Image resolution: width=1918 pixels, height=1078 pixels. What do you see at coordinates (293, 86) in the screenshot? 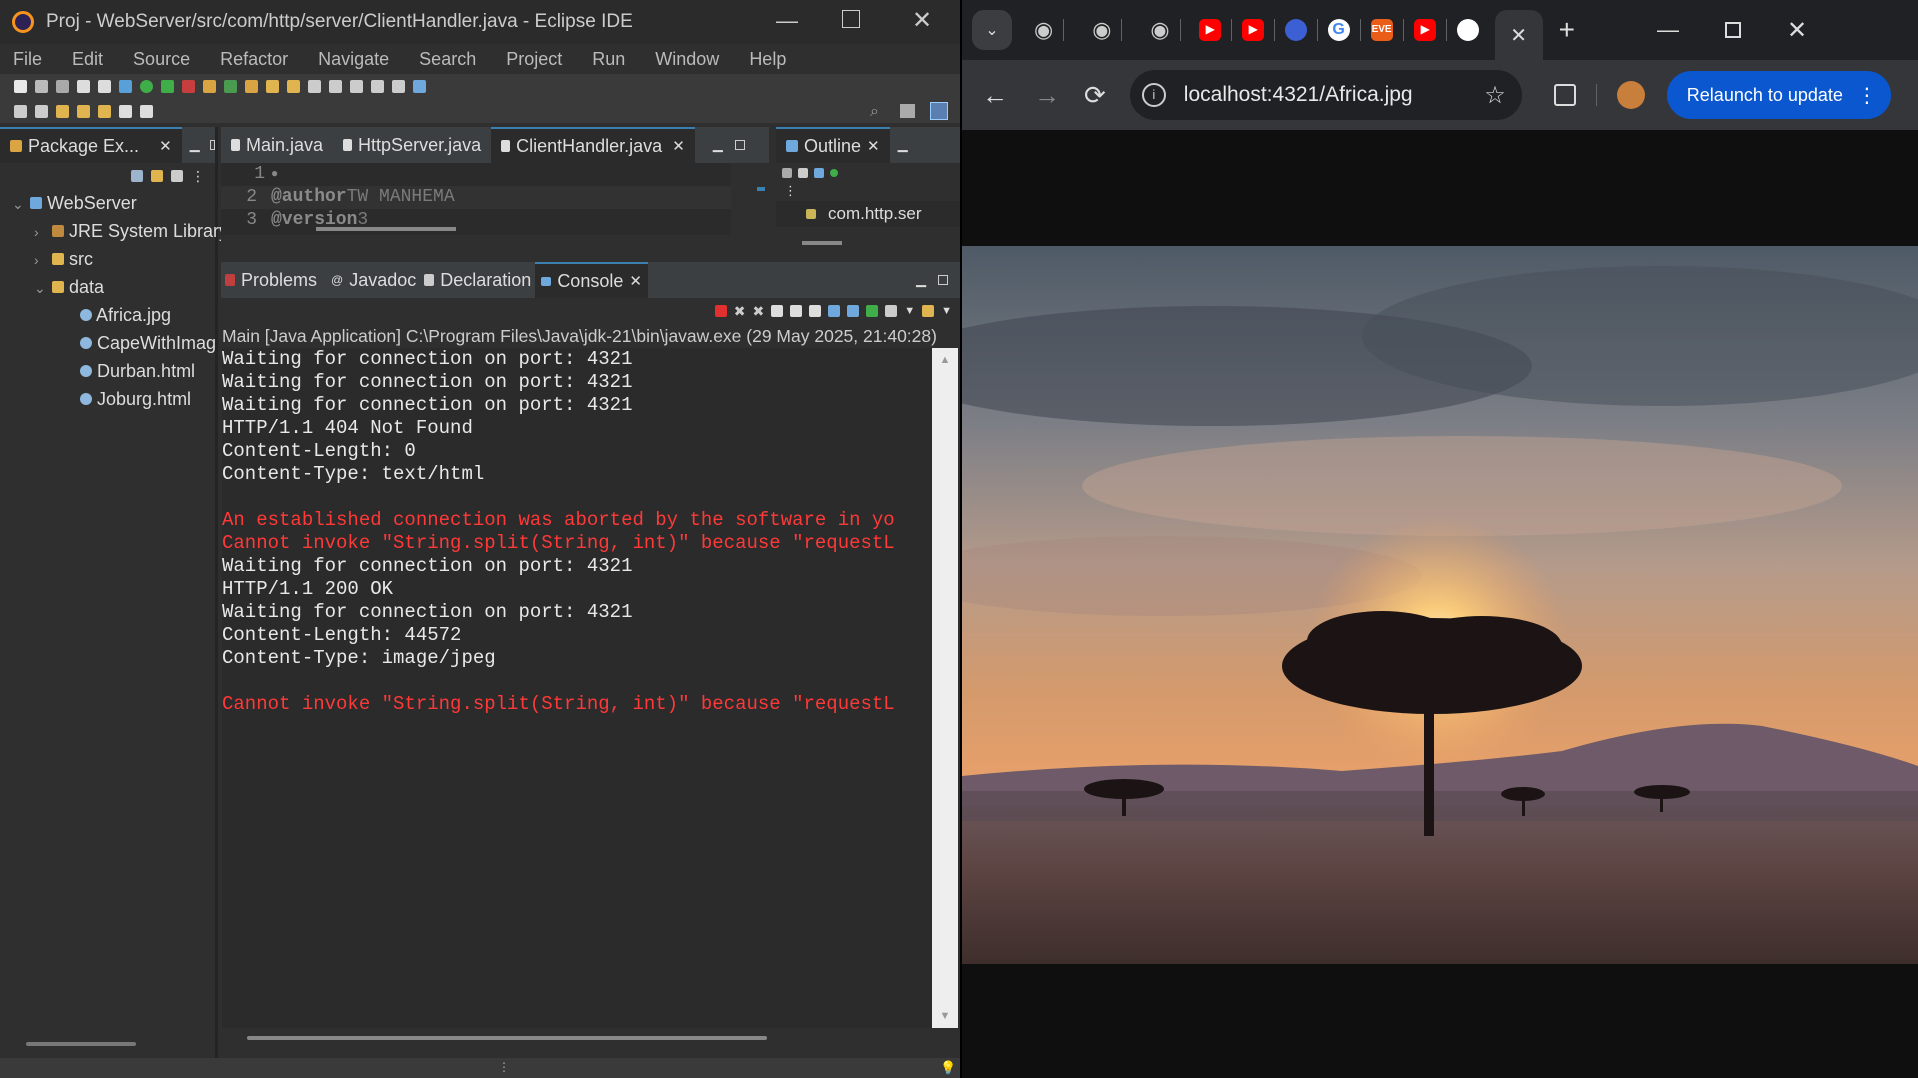
I see `search-tool-icon` at bounding box center [293, 86].